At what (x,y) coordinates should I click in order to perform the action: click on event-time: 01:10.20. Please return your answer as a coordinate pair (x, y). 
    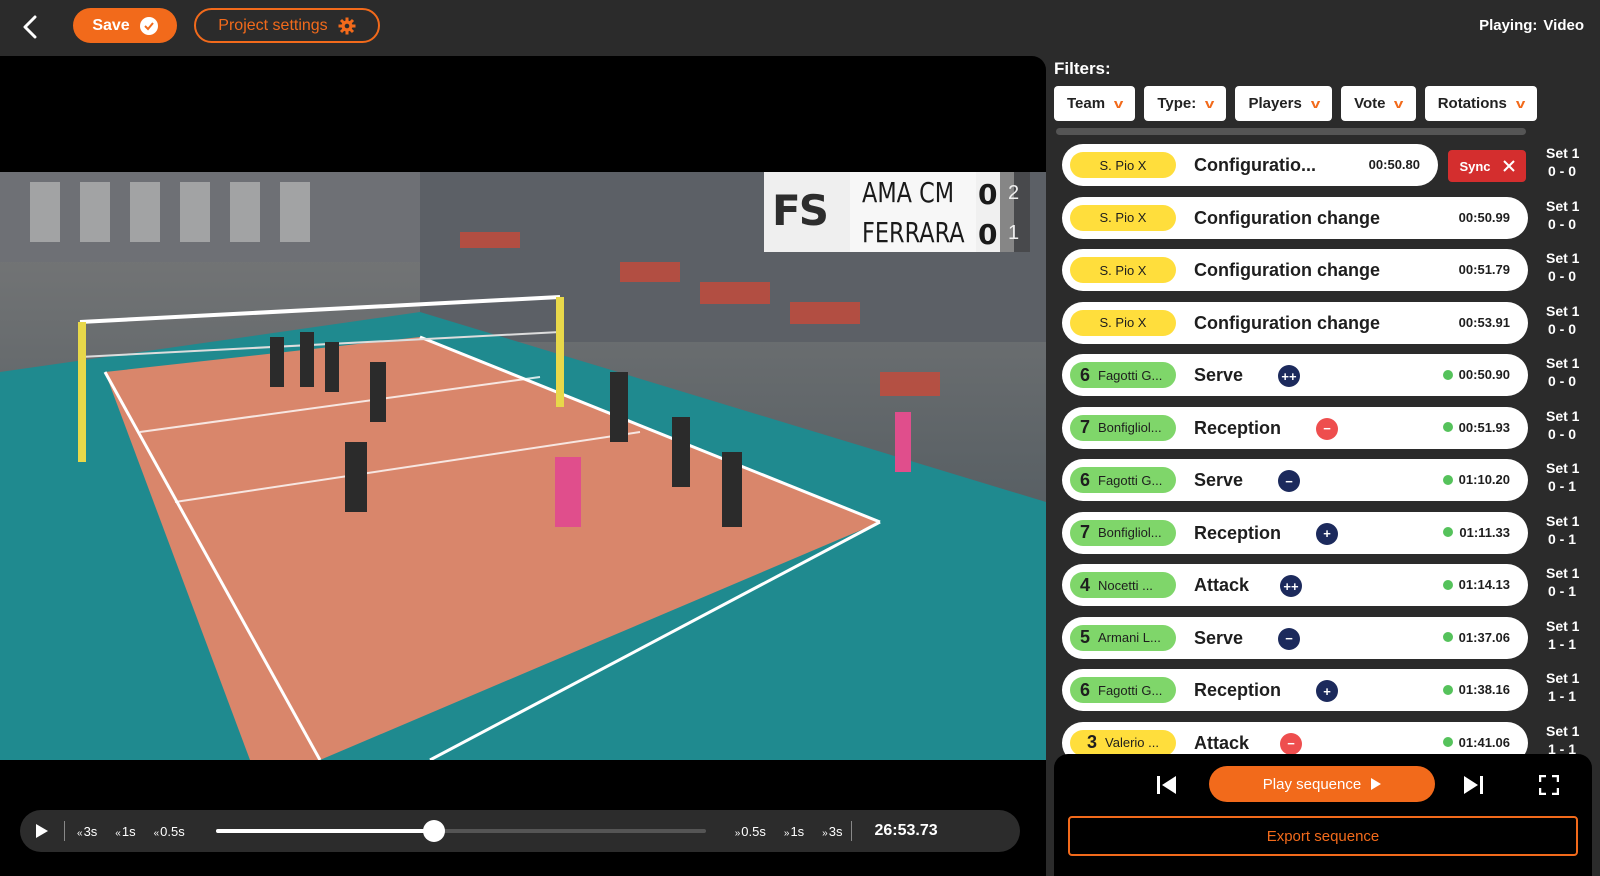
    Looking at the image, I should click on (1476, 479).